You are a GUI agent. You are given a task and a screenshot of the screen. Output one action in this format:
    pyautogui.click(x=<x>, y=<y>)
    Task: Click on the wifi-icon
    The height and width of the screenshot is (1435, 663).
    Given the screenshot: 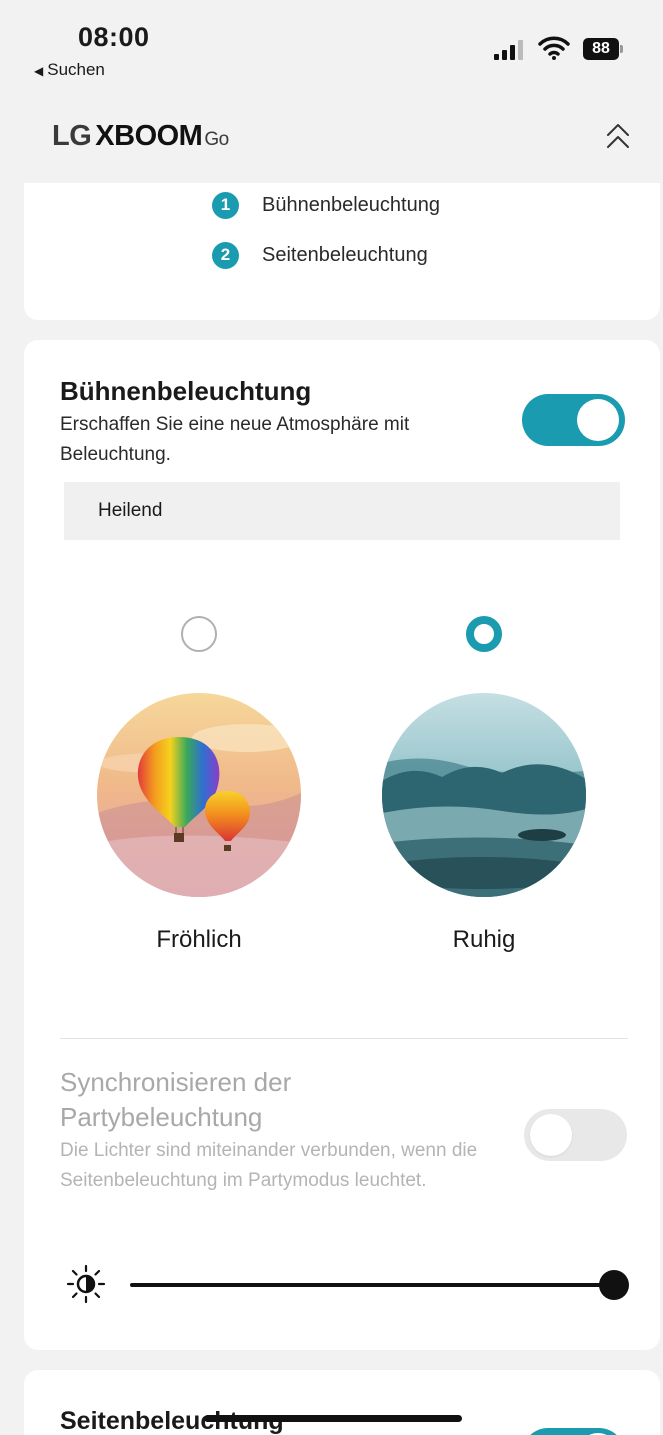 What is the action you would take?
    pyautogui.click(x=554, y=48)
    